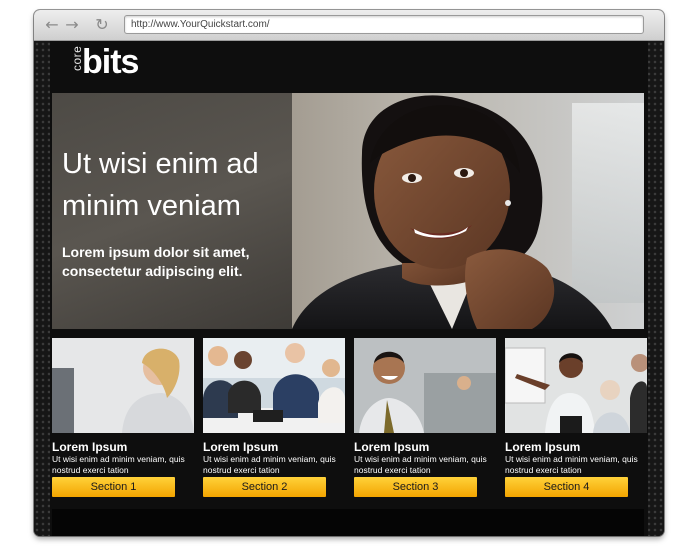 The height and width of the screenshot is (549, 700). I want to click on section-2-button: Section 2, so click(264, 487).